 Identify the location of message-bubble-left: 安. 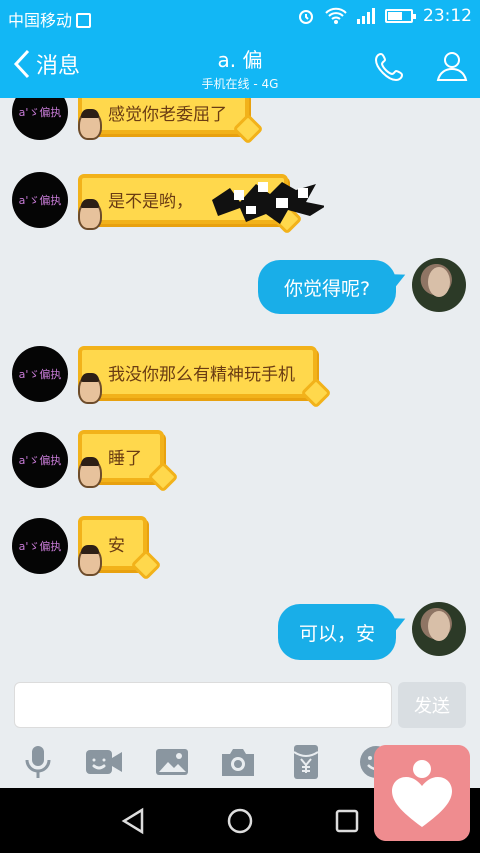
(120, 548).